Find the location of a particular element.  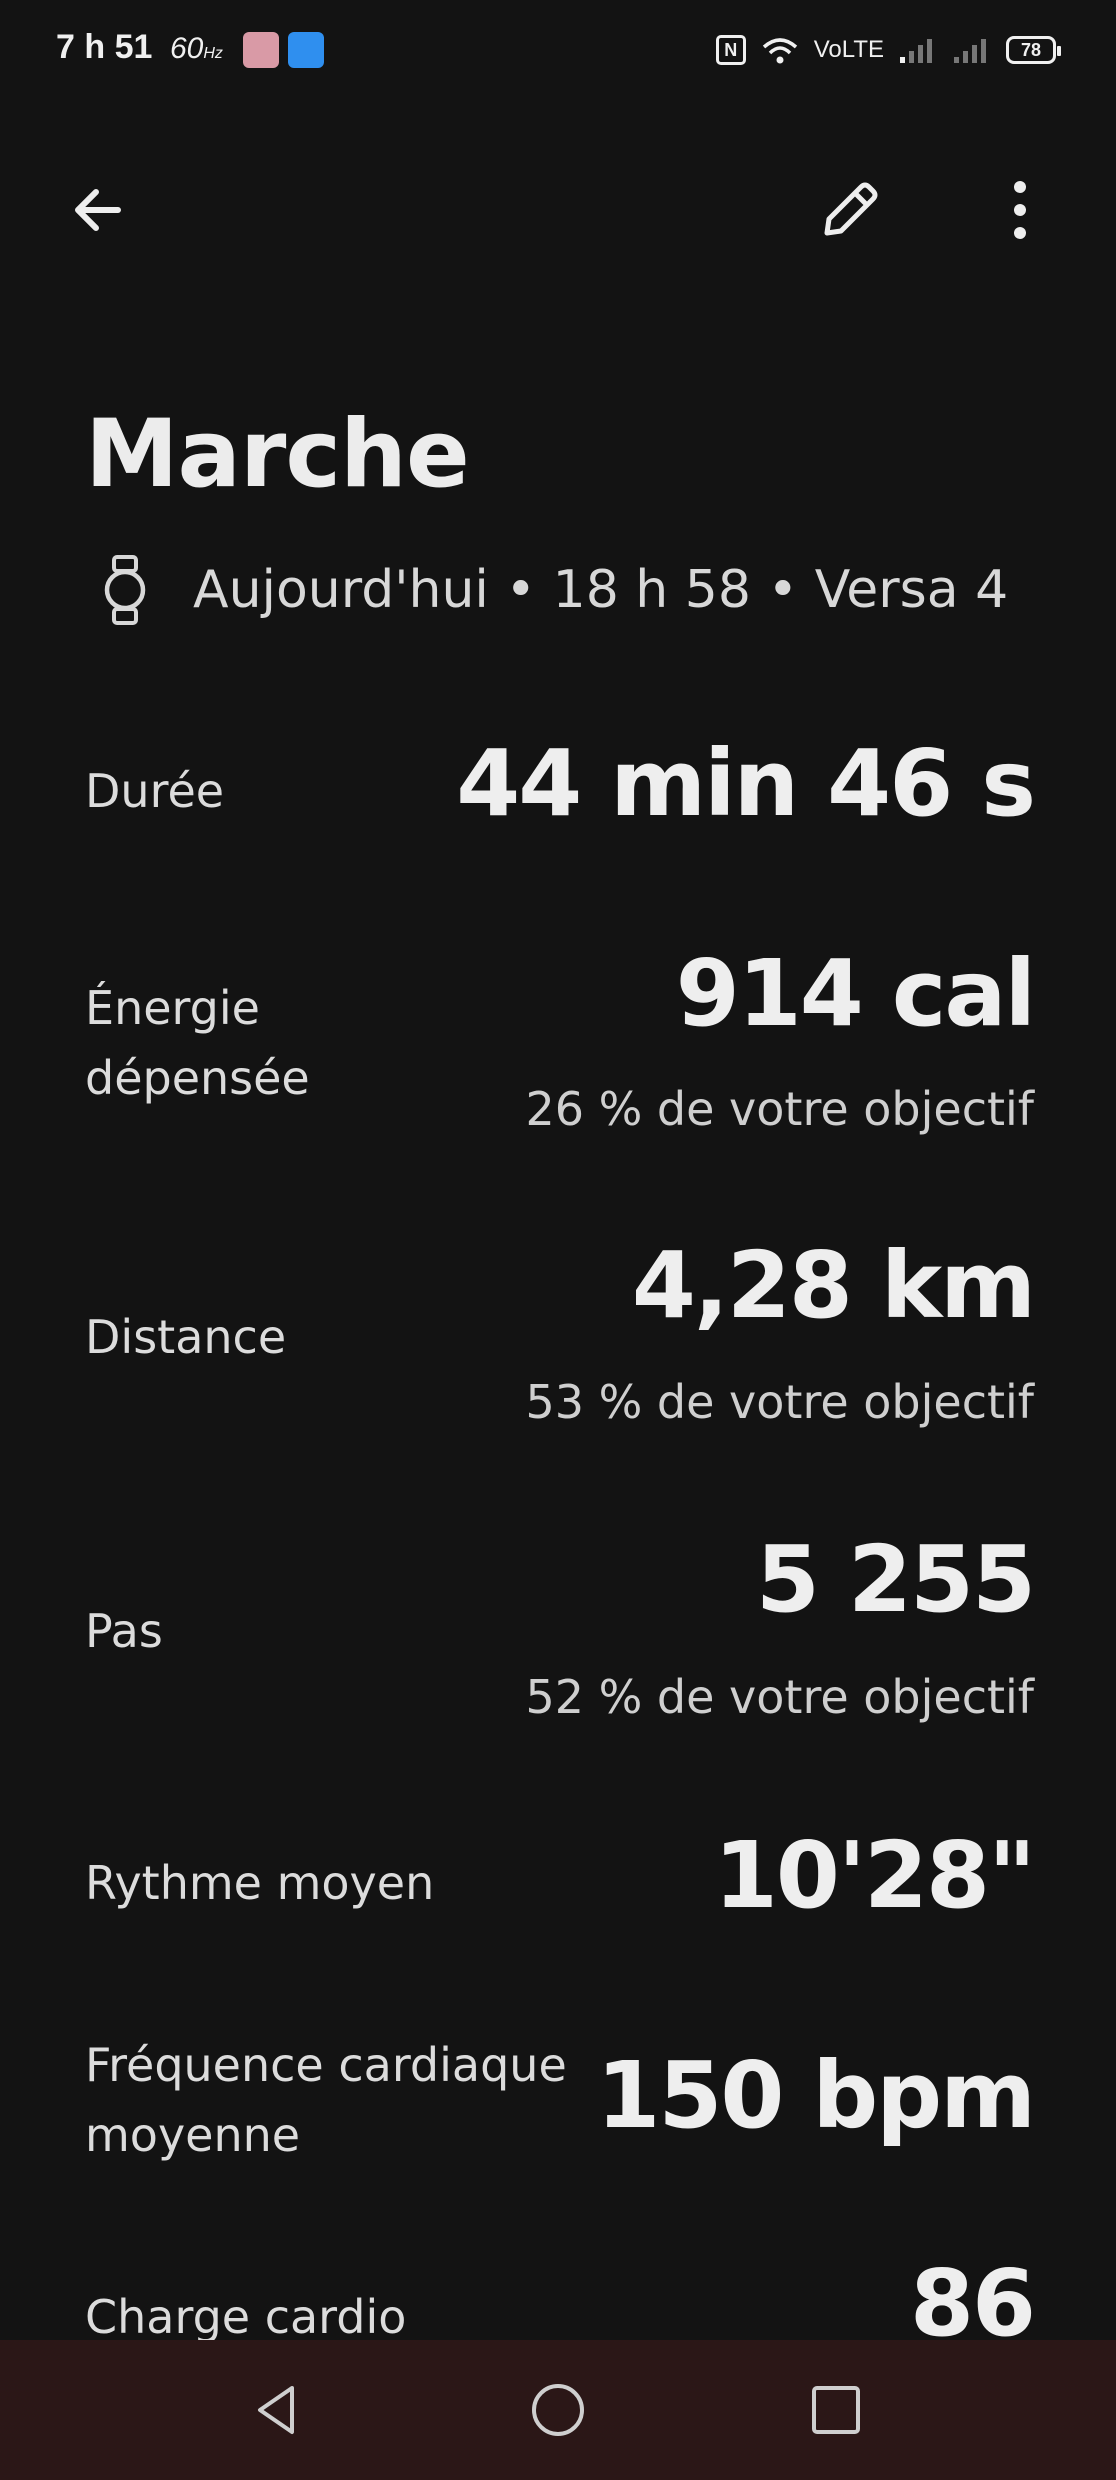

signal-icon-secondary is located at coordinates (970, 51).